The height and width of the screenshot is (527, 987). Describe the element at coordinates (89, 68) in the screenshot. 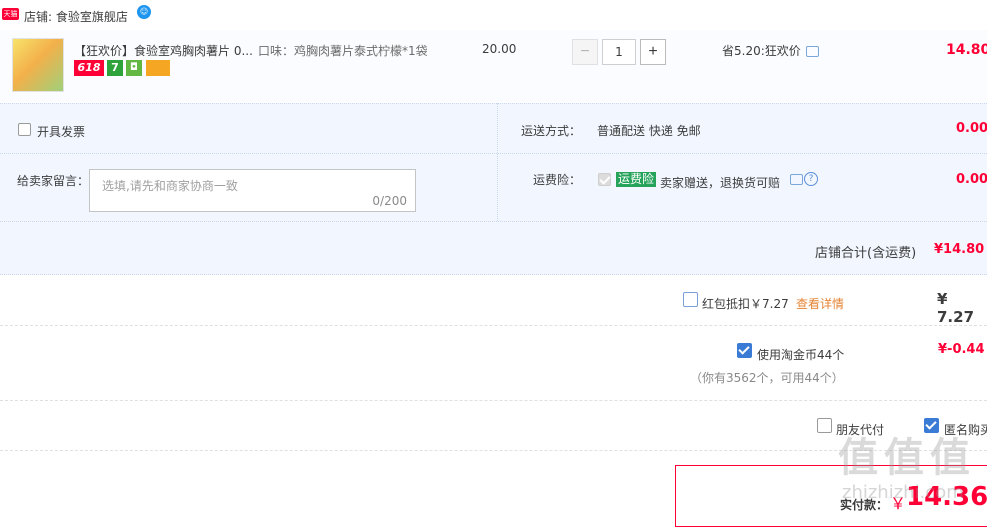

I see `tag-618: 618` at that location.